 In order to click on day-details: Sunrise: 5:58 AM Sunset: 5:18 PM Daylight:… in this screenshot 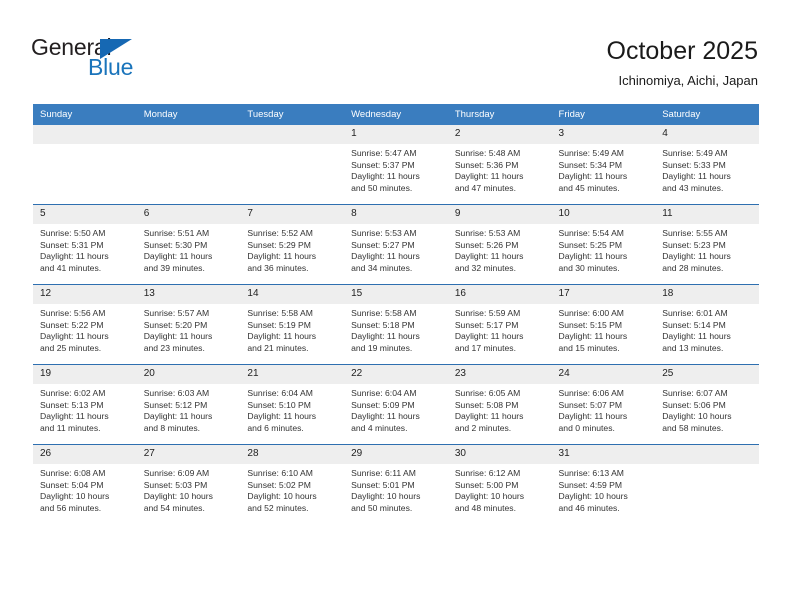, I will do `click(396, 329)`.